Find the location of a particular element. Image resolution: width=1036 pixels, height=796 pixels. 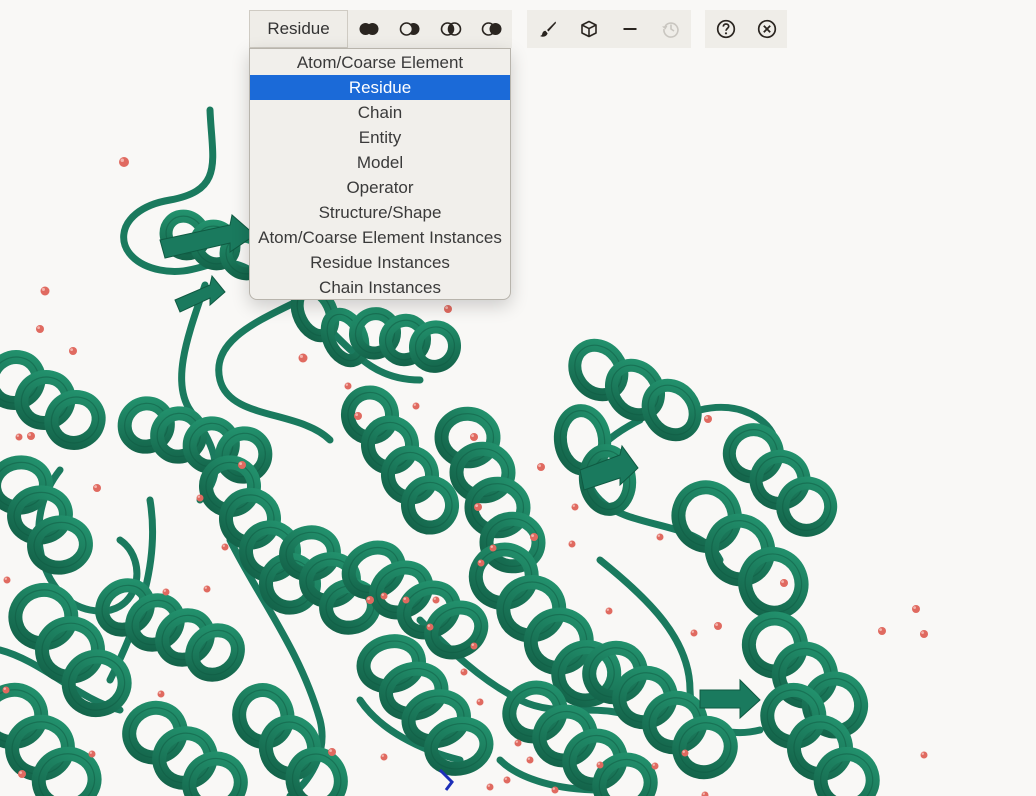

granularity-option-residue-instances: Residue Instances is located at coordinates (380, 262).